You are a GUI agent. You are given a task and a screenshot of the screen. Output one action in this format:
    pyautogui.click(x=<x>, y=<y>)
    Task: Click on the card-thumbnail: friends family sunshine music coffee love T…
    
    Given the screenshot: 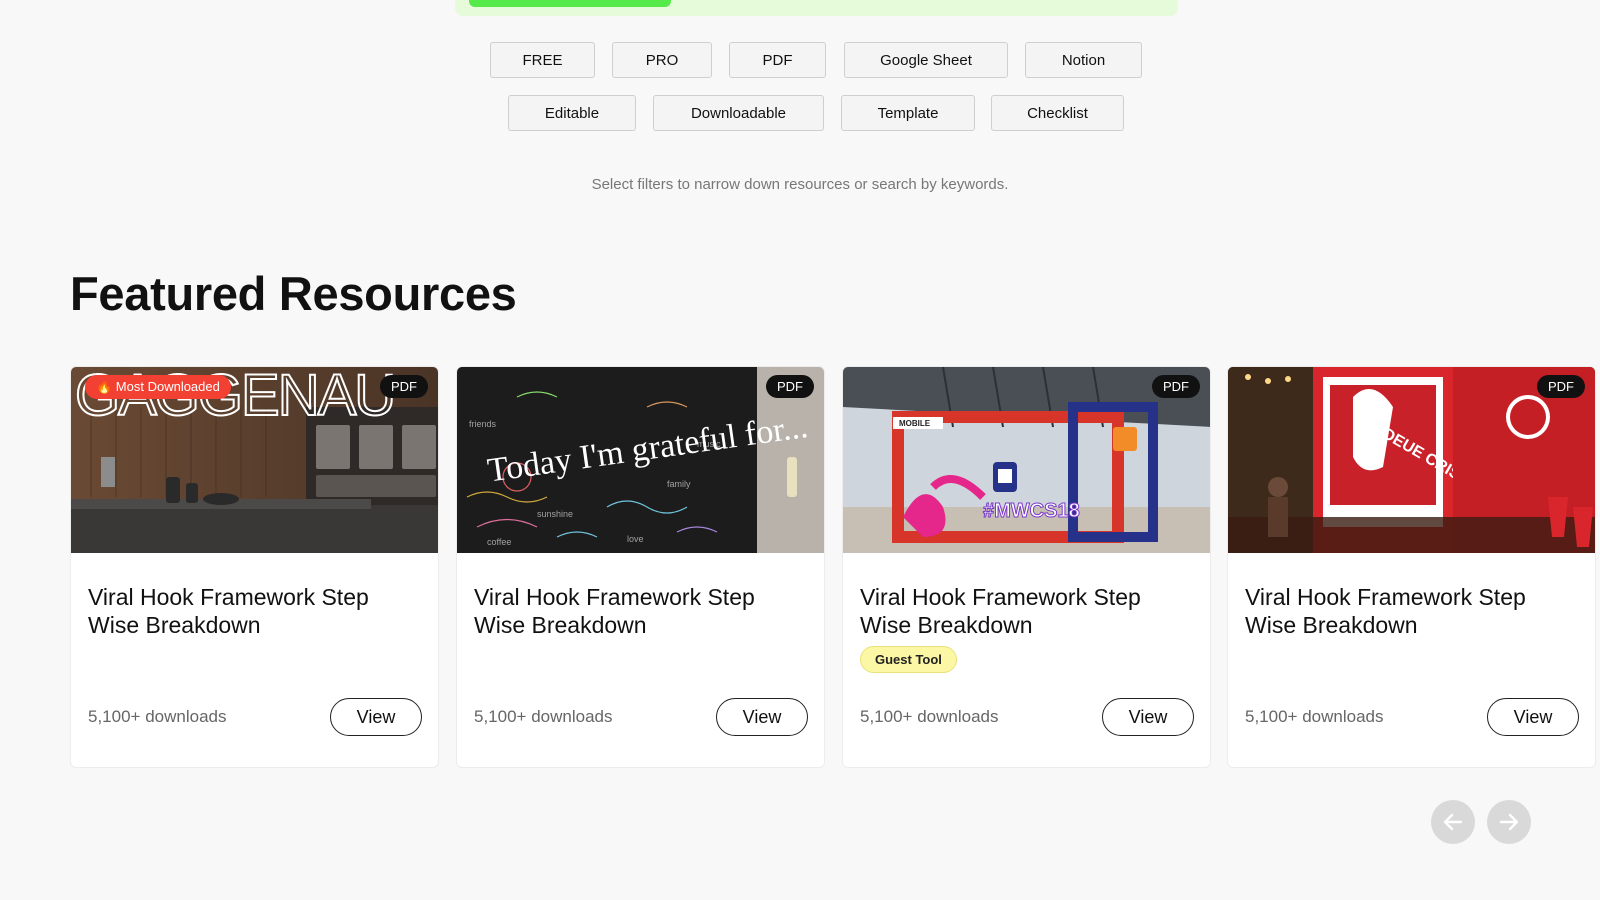 What is the action you would take?
    pyautogui.click(x=640, y=460)
    